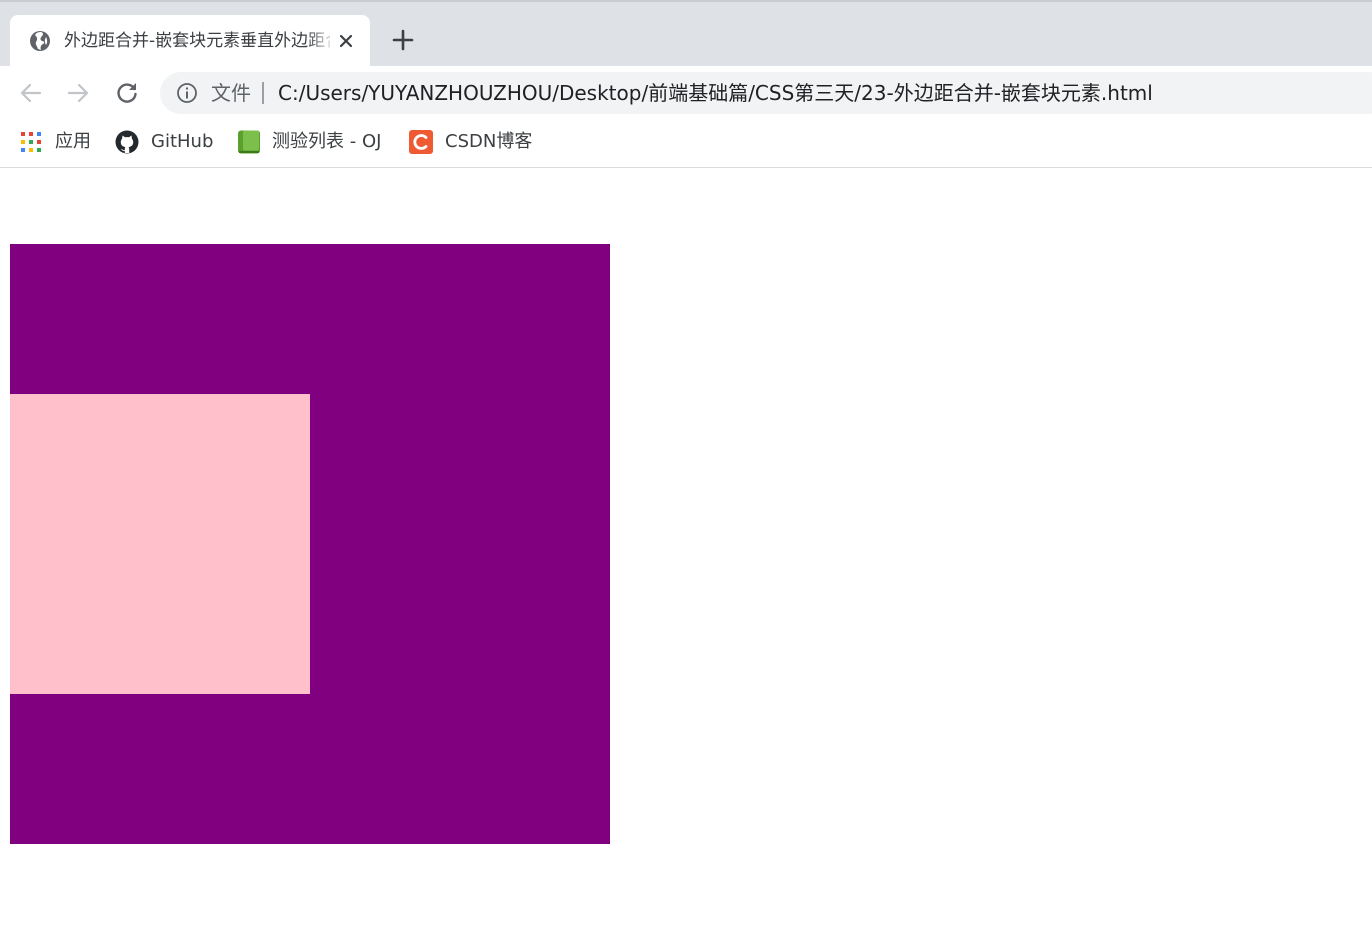 This screenshot has width=1372, height=941. I want to click on bookmark-github: GitHub, so click(166, 142).